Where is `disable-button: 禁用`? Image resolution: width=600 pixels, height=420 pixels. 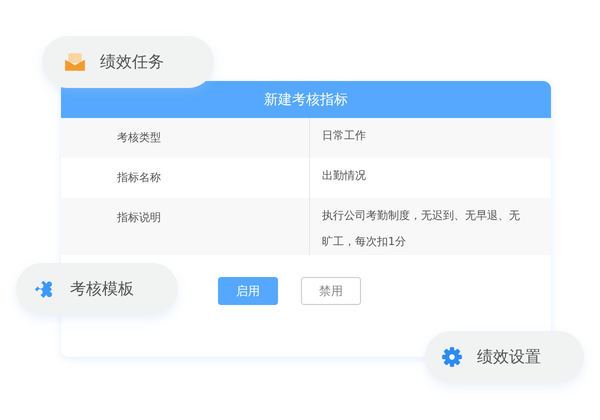
disable-button: 禁用 is located at coordinates (331, 291).